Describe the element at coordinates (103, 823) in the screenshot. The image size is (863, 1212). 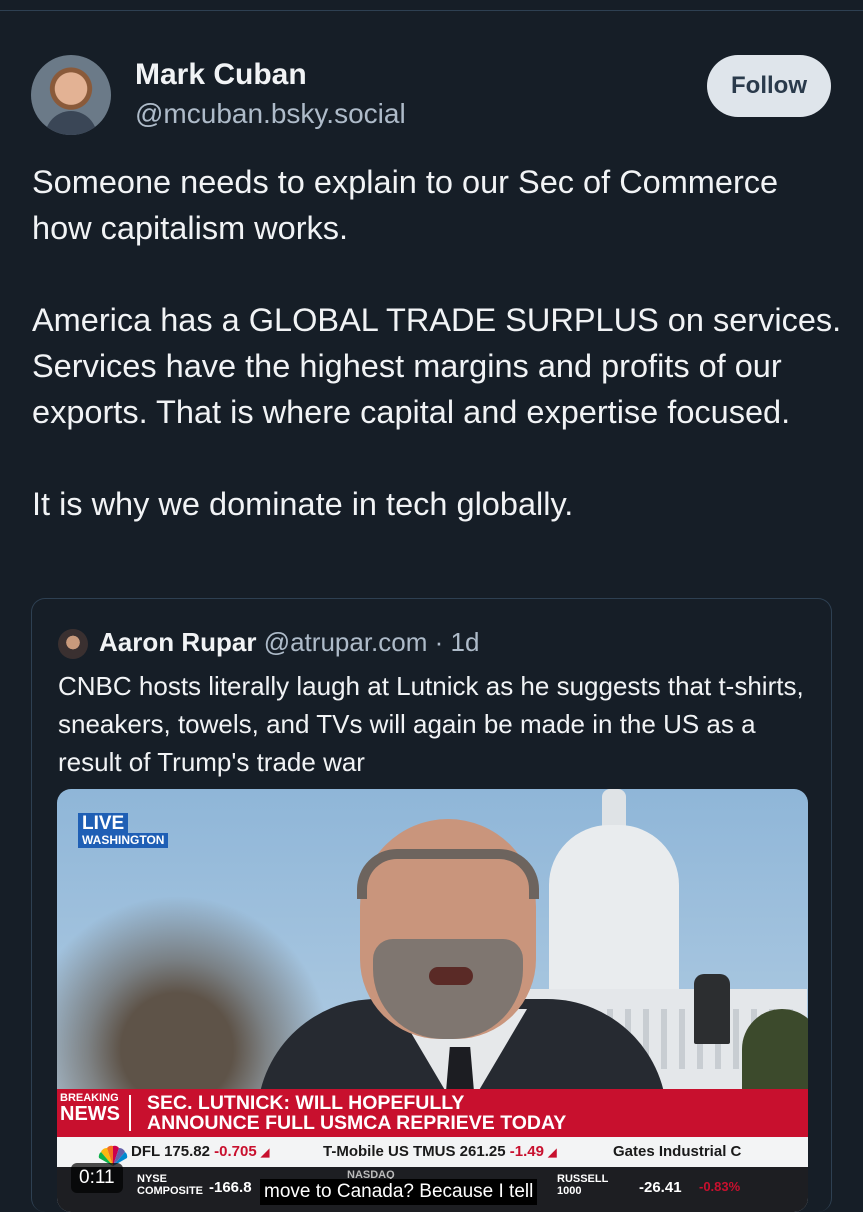
I see `live-badge: LIVE` at that location.